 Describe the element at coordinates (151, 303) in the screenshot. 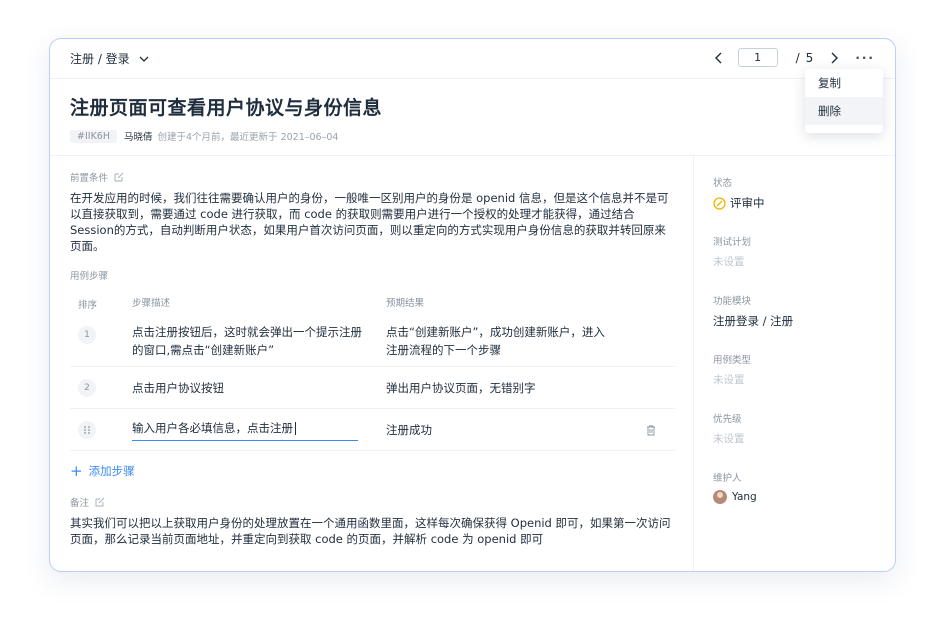

I see `col-desc: 步骤描述` at that location.